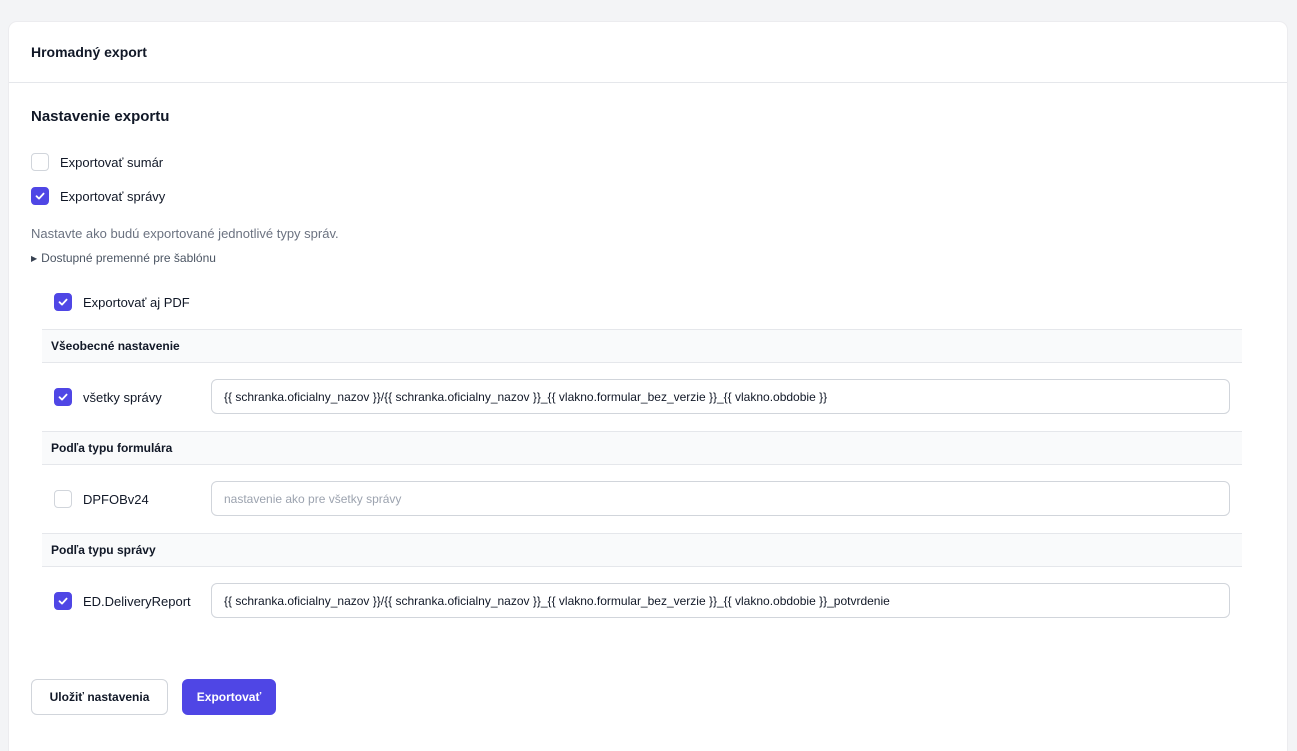 The image size is (1297, 751). I want to click on delivery-report-checkbox, so click(63, 601).